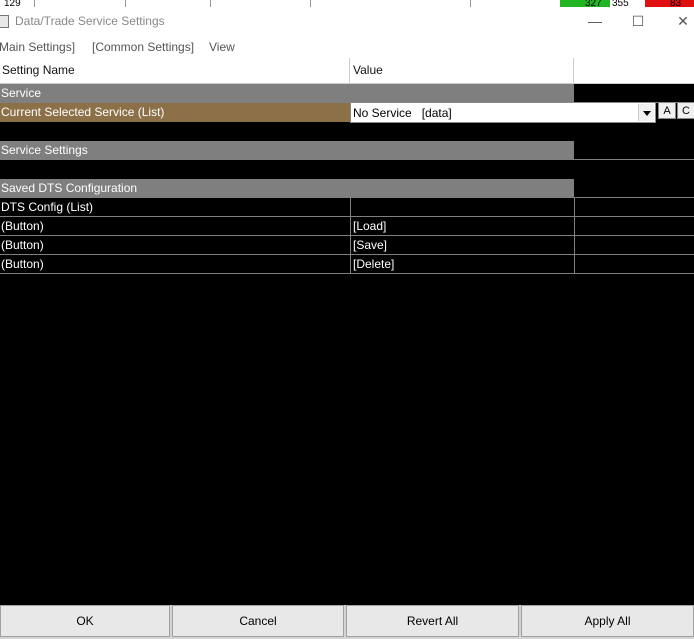 The height and width of the screenshot is (639, 694). I want to click on background-value: 355, so click(620, 3).